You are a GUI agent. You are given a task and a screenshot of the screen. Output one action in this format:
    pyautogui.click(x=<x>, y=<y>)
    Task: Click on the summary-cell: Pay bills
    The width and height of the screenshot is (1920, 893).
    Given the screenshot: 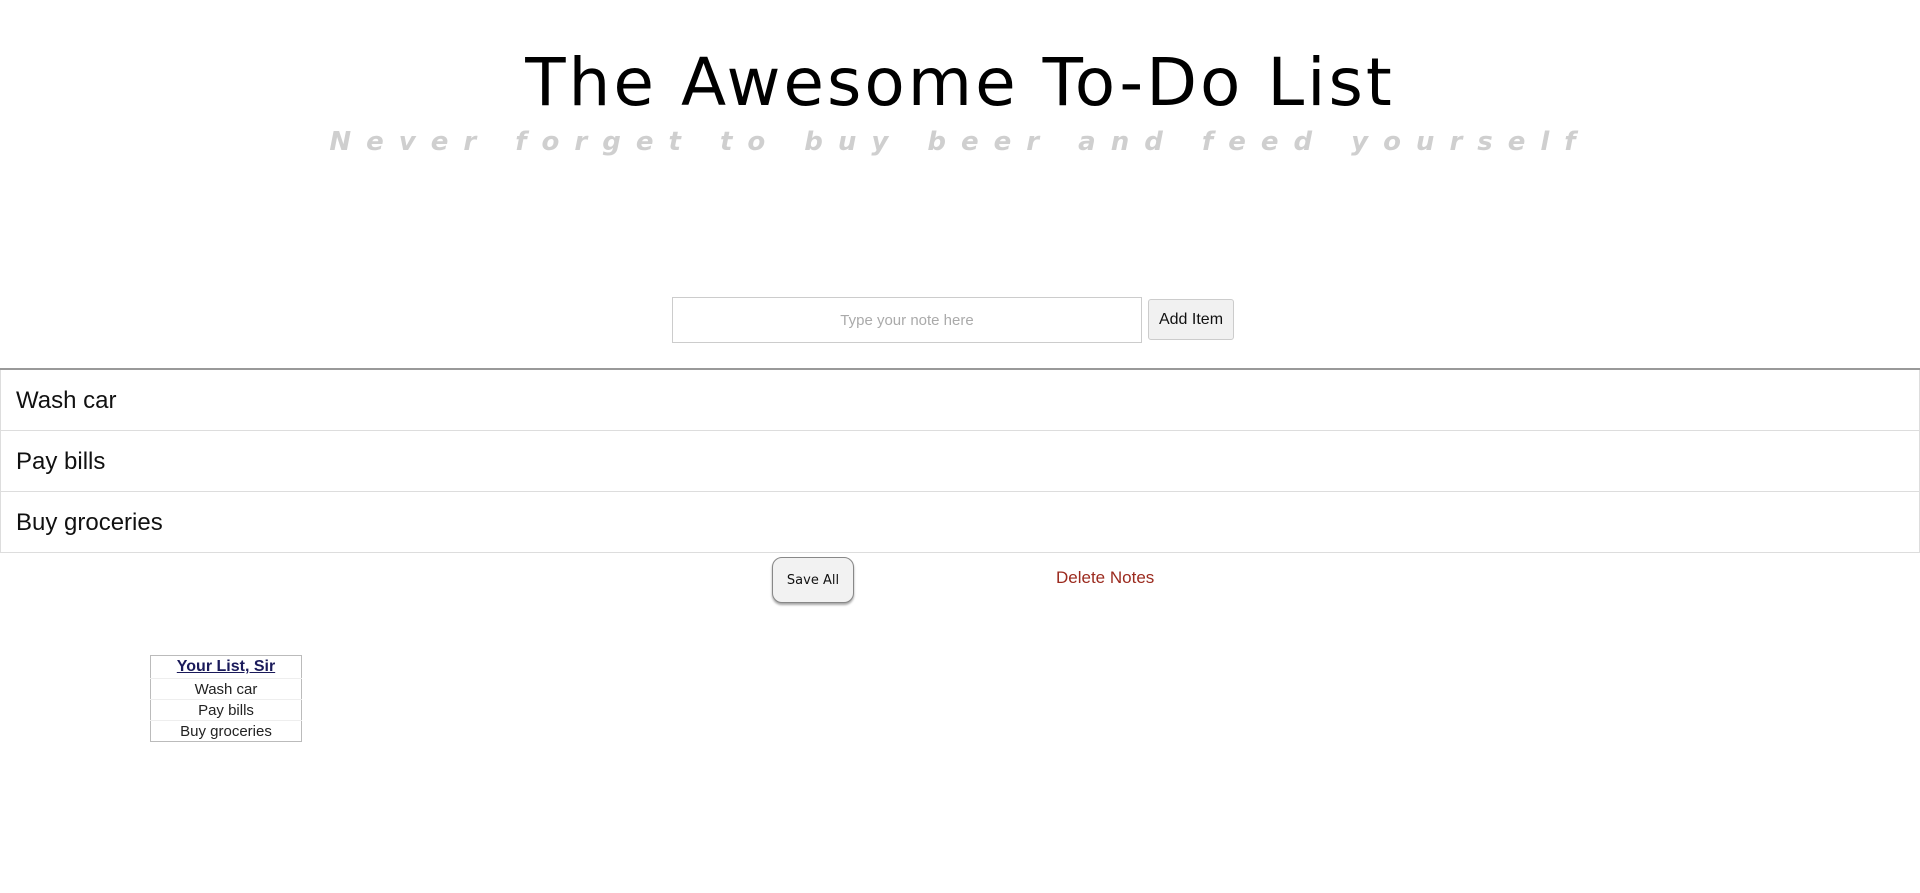 What is the action you would take?
    pyautogui.click(x=226, y=710)
    